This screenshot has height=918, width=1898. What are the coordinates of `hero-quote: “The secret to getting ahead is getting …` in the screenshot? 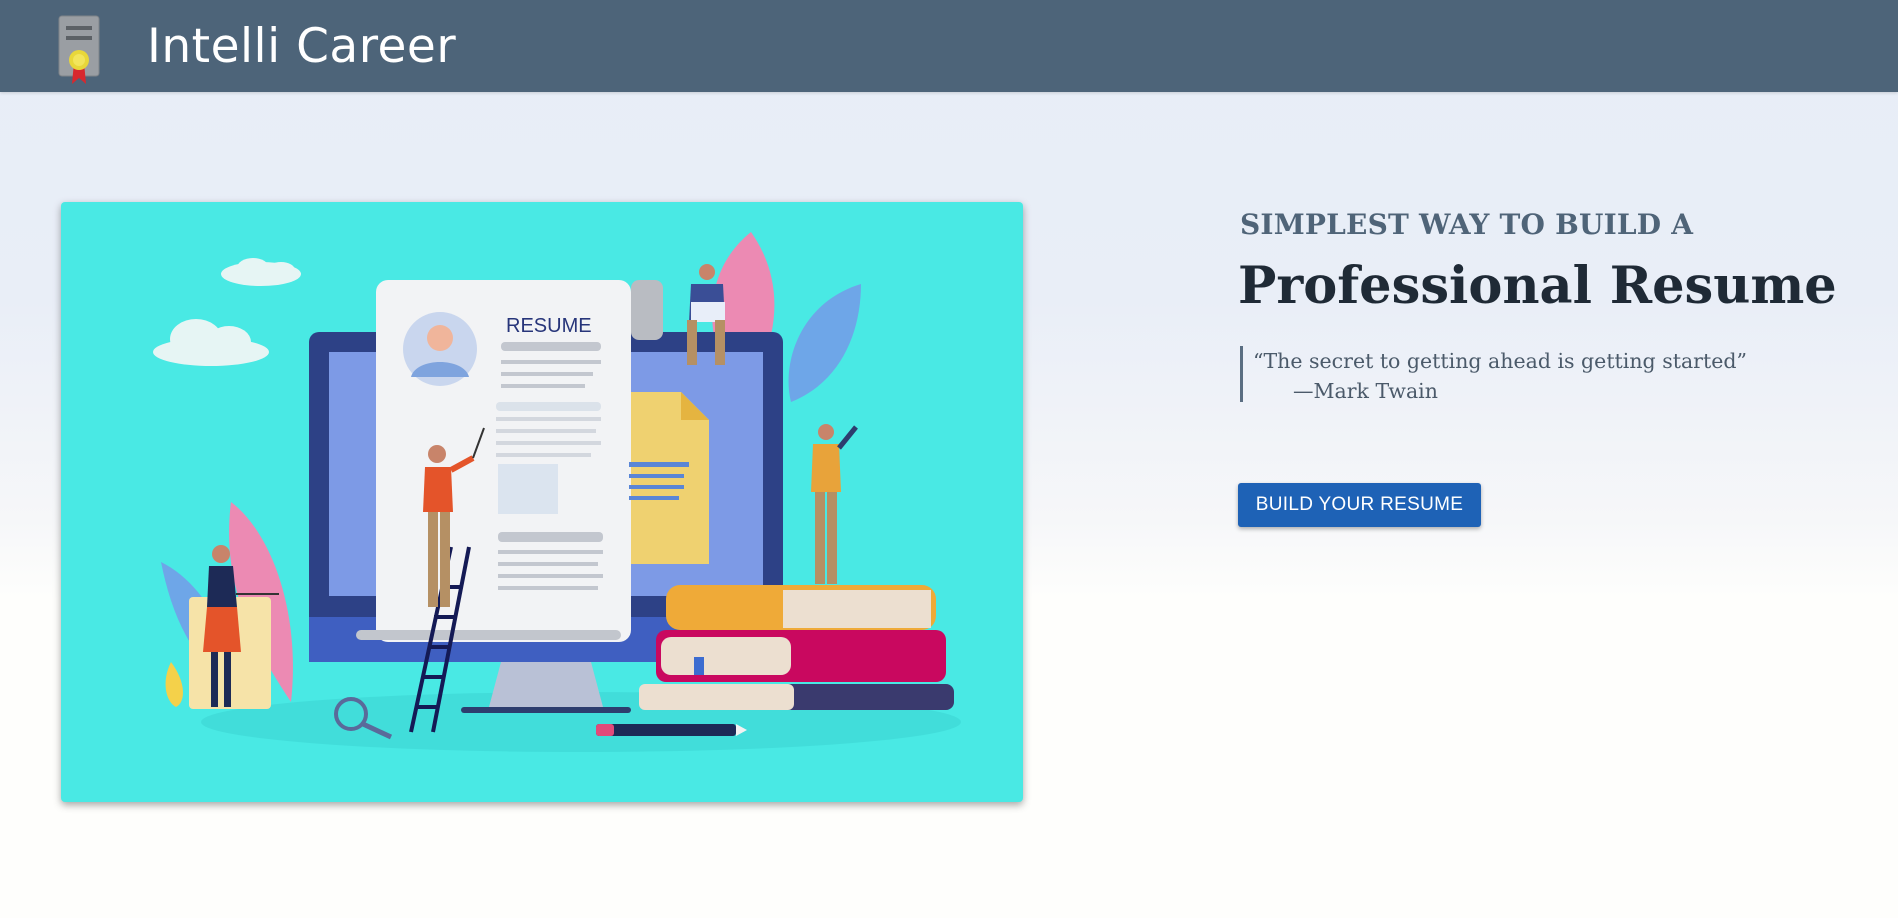 It's located at (1493, 374).